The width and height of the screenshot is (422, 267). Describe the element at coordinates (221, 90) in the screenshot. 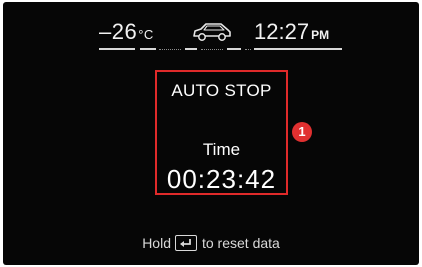

I see `panel-title: AUTO STOP` at that location.